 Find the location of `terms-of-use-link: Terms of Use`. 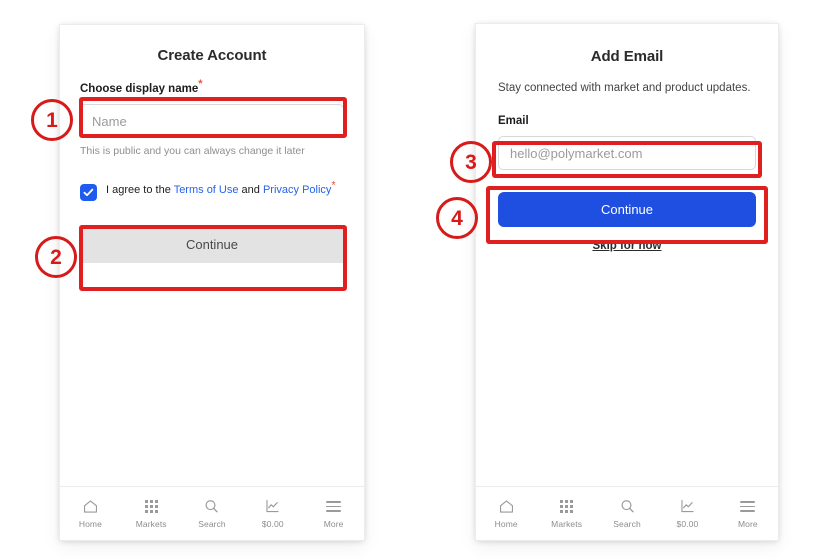

terms-of-use-link: Terms of Use is located at coordinates (206, 190).